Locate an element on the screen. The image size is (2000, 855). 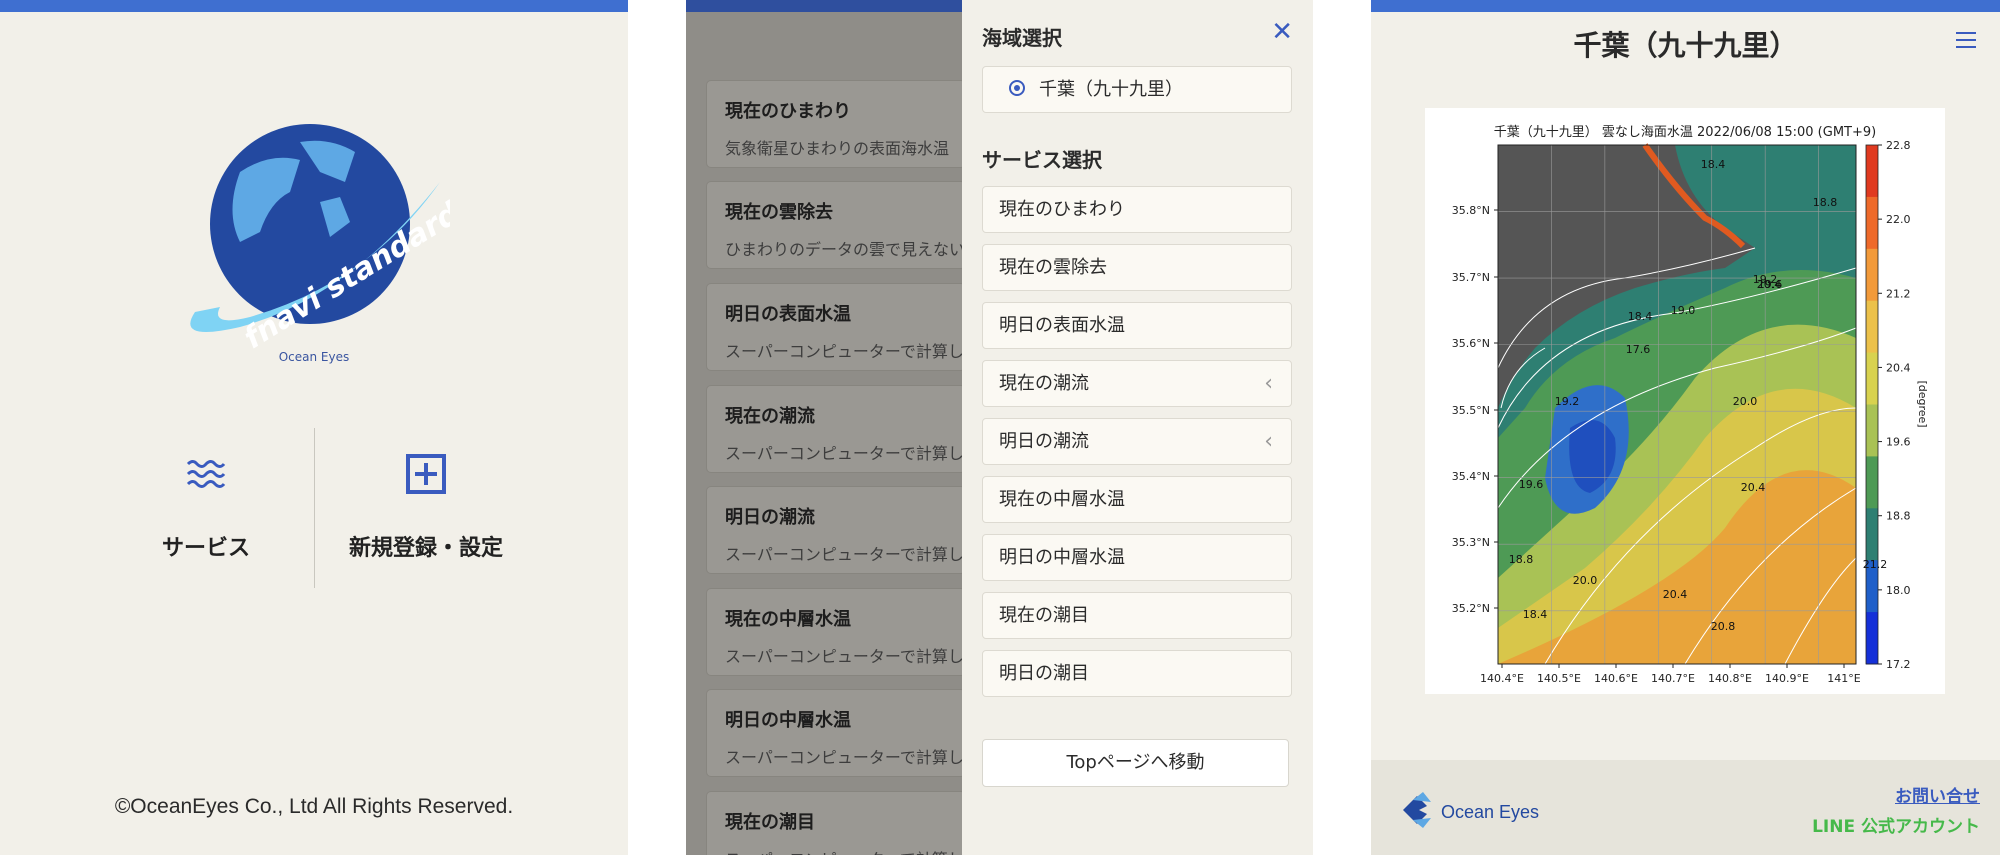
top-accent-bar is located at coordinates (314, 6).